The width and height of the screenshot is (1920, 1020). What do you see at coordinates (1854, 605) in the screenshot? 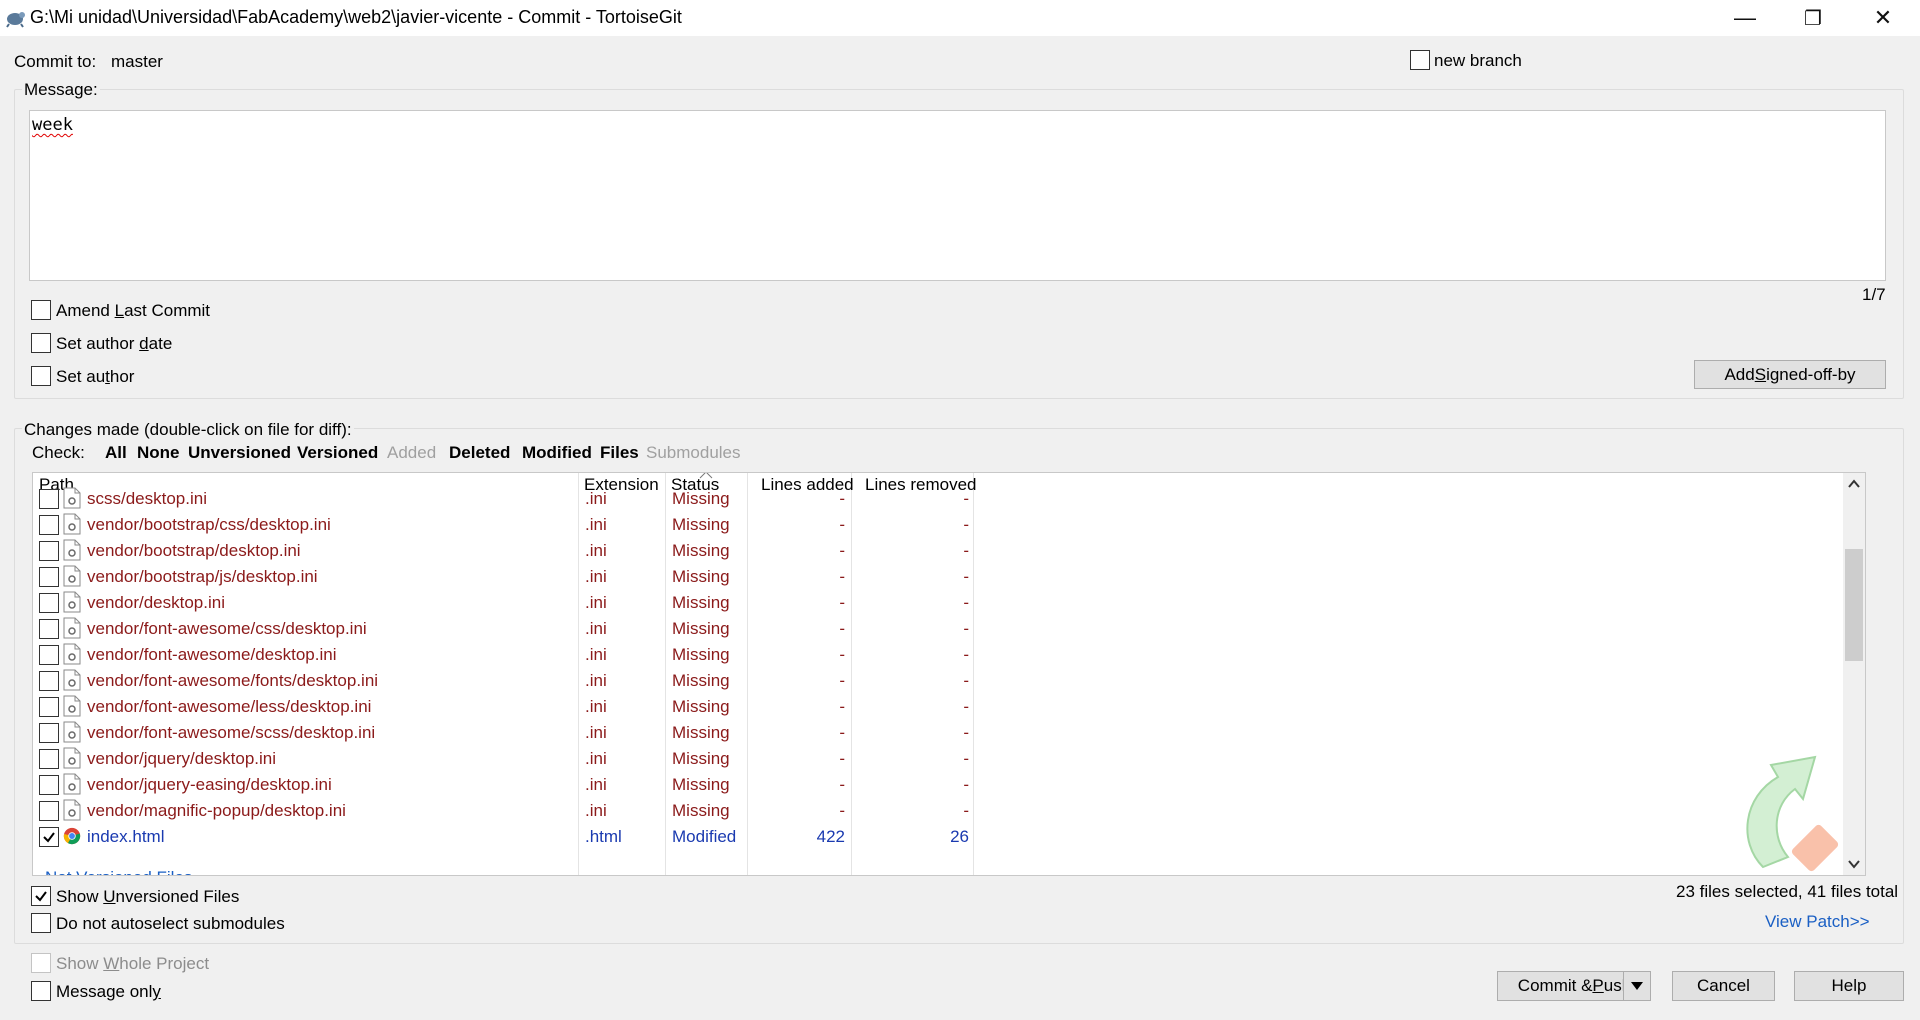
I see `scrollbar-thumb` at bounding box center [1854, 605].